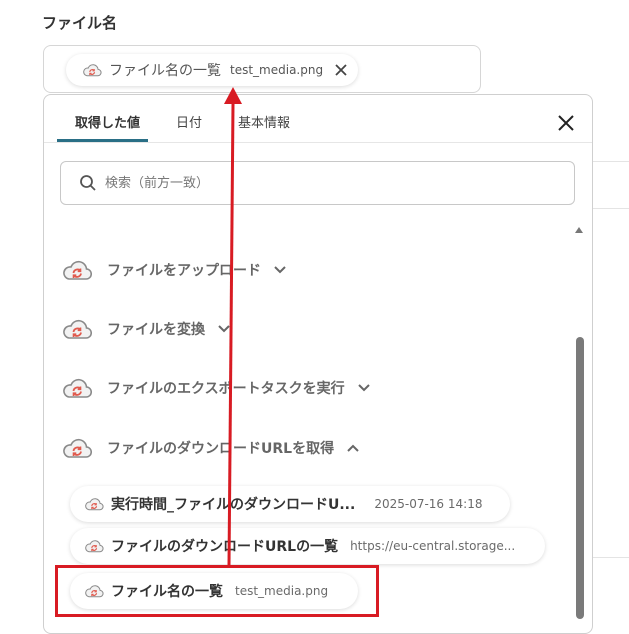 Image resolution: width=629 pixels, height=634 pixels. I want to click on field-label: ファイル名, so click(80, 23).